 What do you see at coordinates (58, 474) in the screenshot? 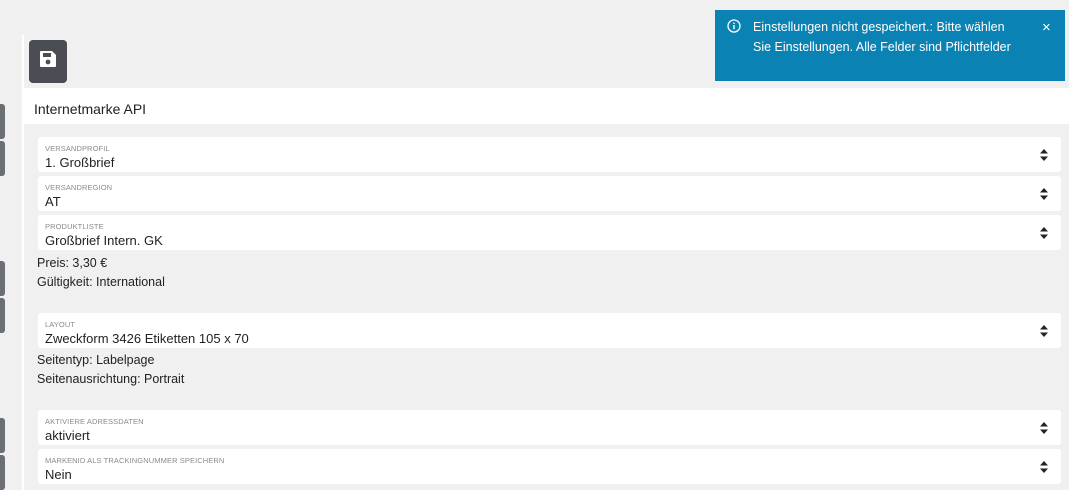
I see `tracking-value: Nein` at bounding box center [58, 474].